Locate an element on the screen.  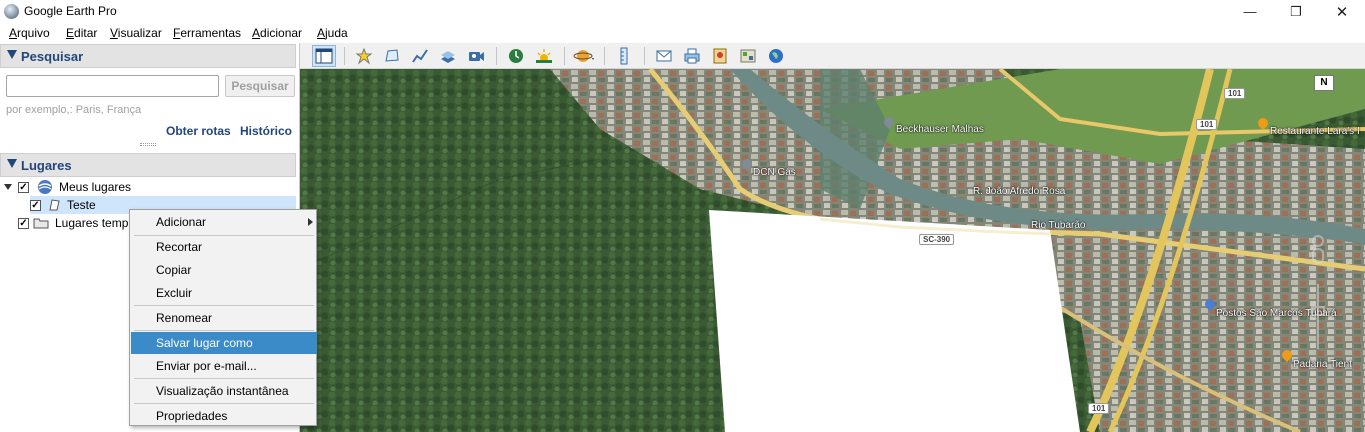
compass-north: N is located at coordinates (1324, 83).